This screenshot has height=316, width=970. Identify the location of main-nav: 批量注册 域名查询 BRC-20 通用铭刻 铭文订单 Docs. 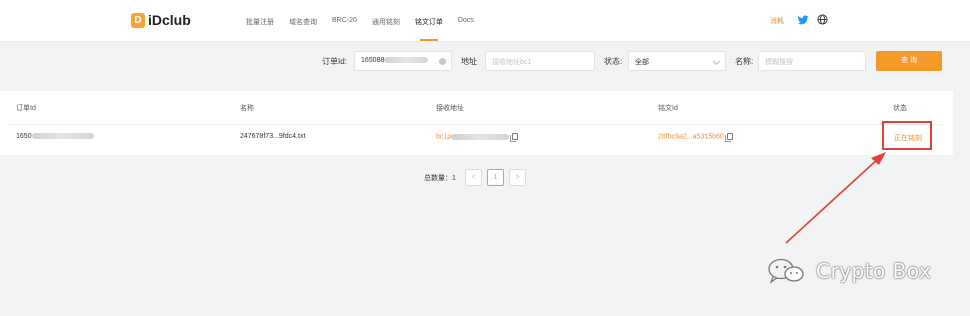
(367, 29).